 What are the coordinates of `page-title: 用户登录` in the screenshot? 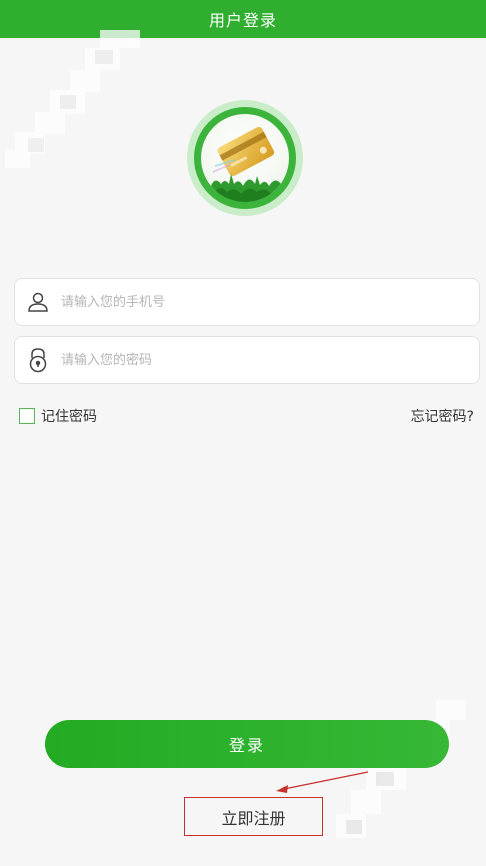 It's located at (242, 20).